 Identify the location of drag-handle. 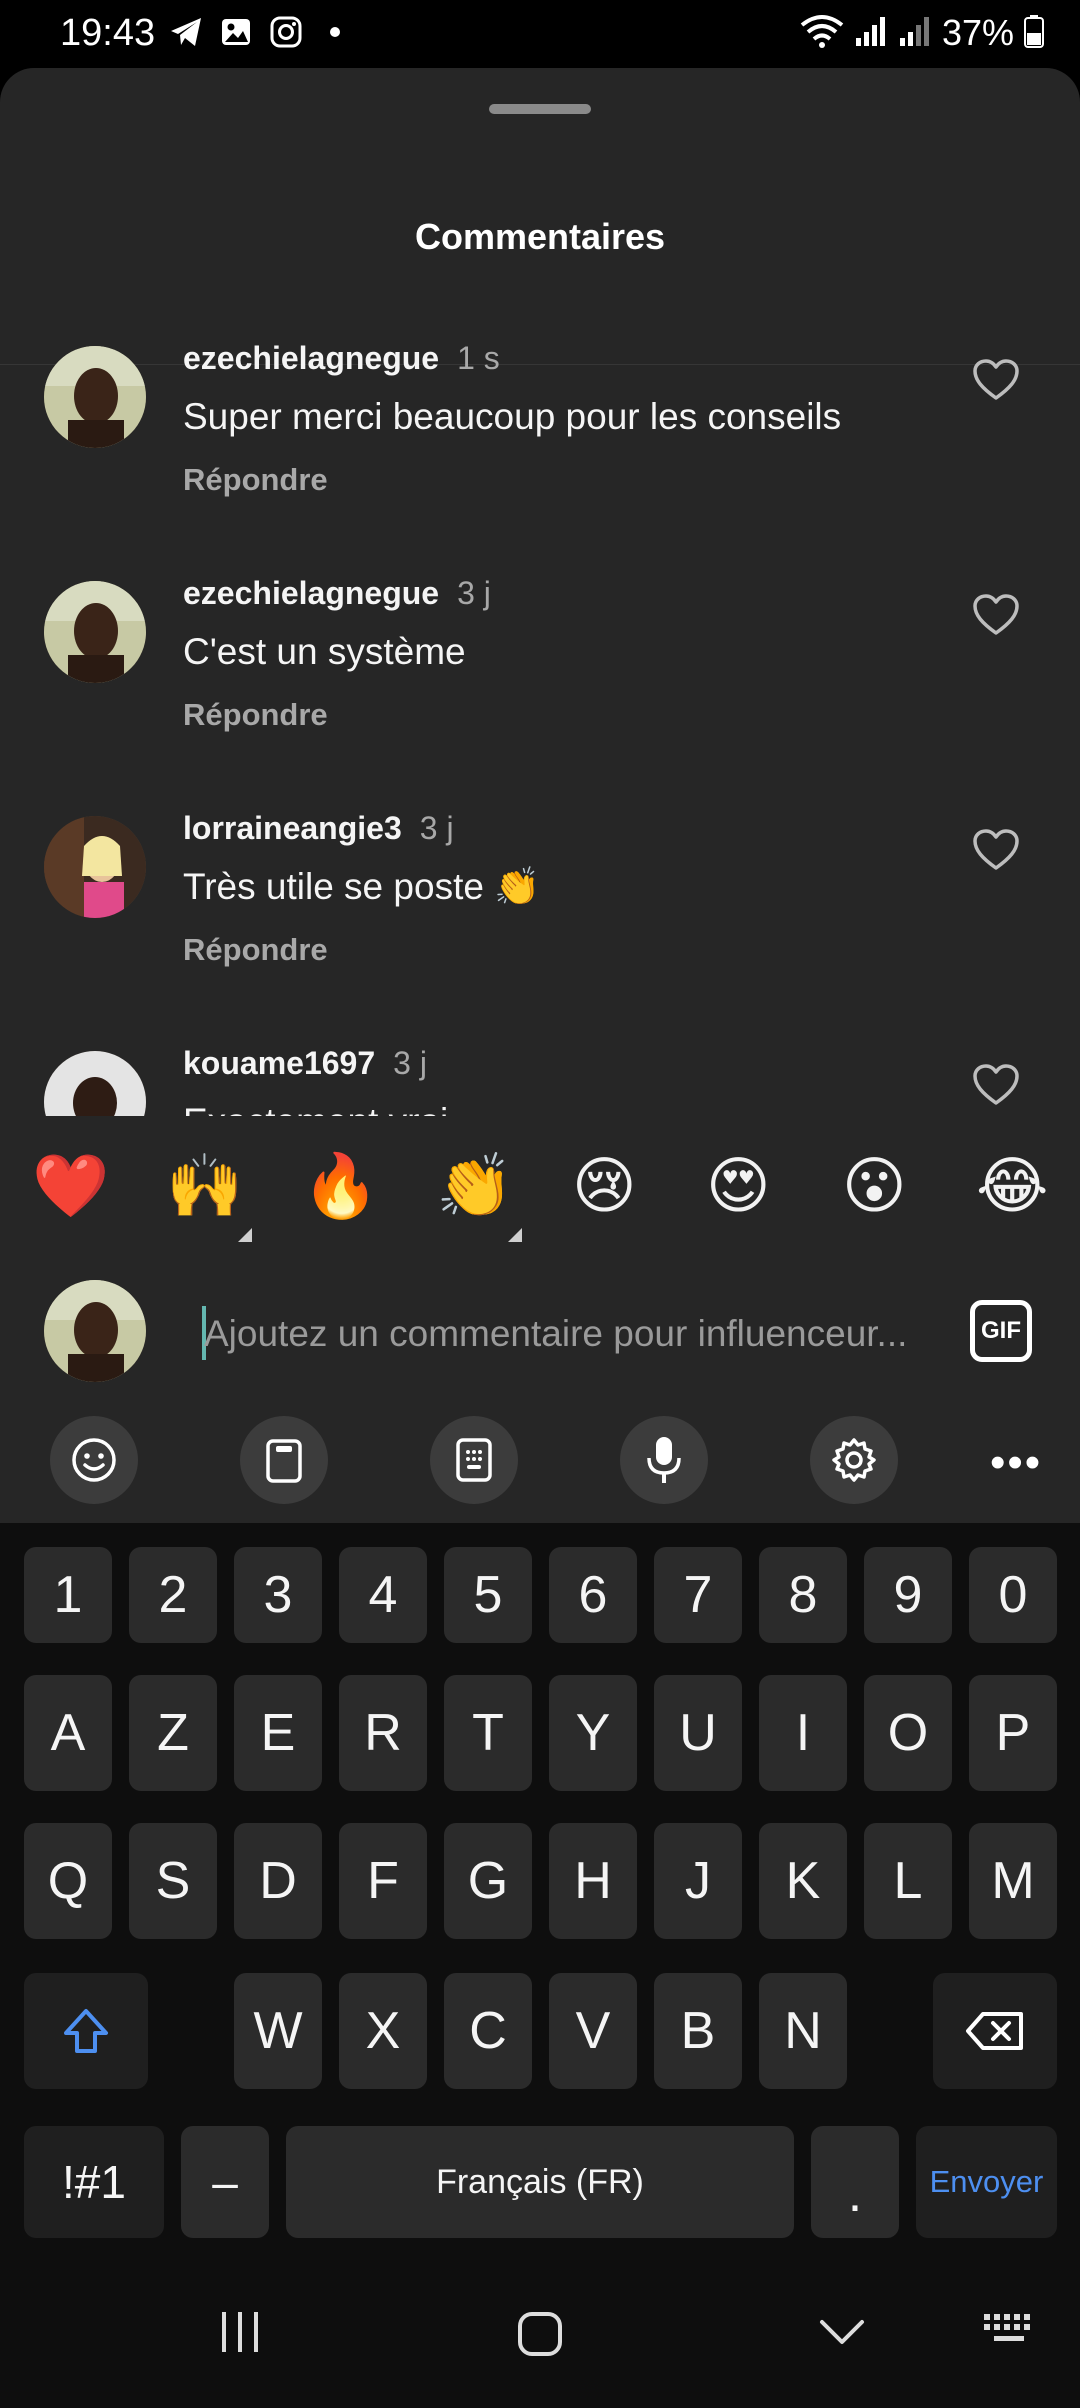
(540, 109).